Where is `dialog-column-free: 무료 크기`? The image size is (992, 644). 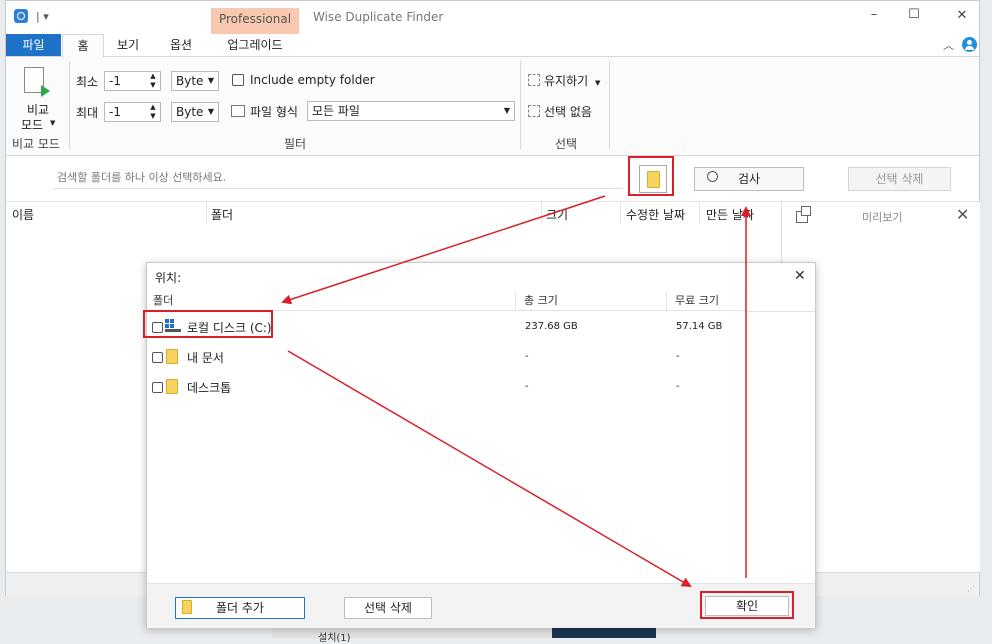
dialog-column-free: 무료 크기 is located at coordinates (706, 301).